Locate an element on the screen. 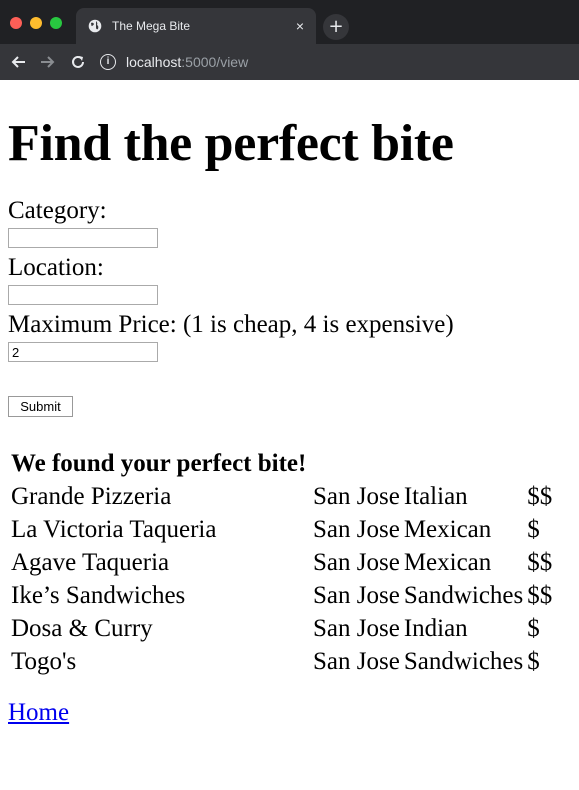  home-link: Home is located at coordinates (38, 713).